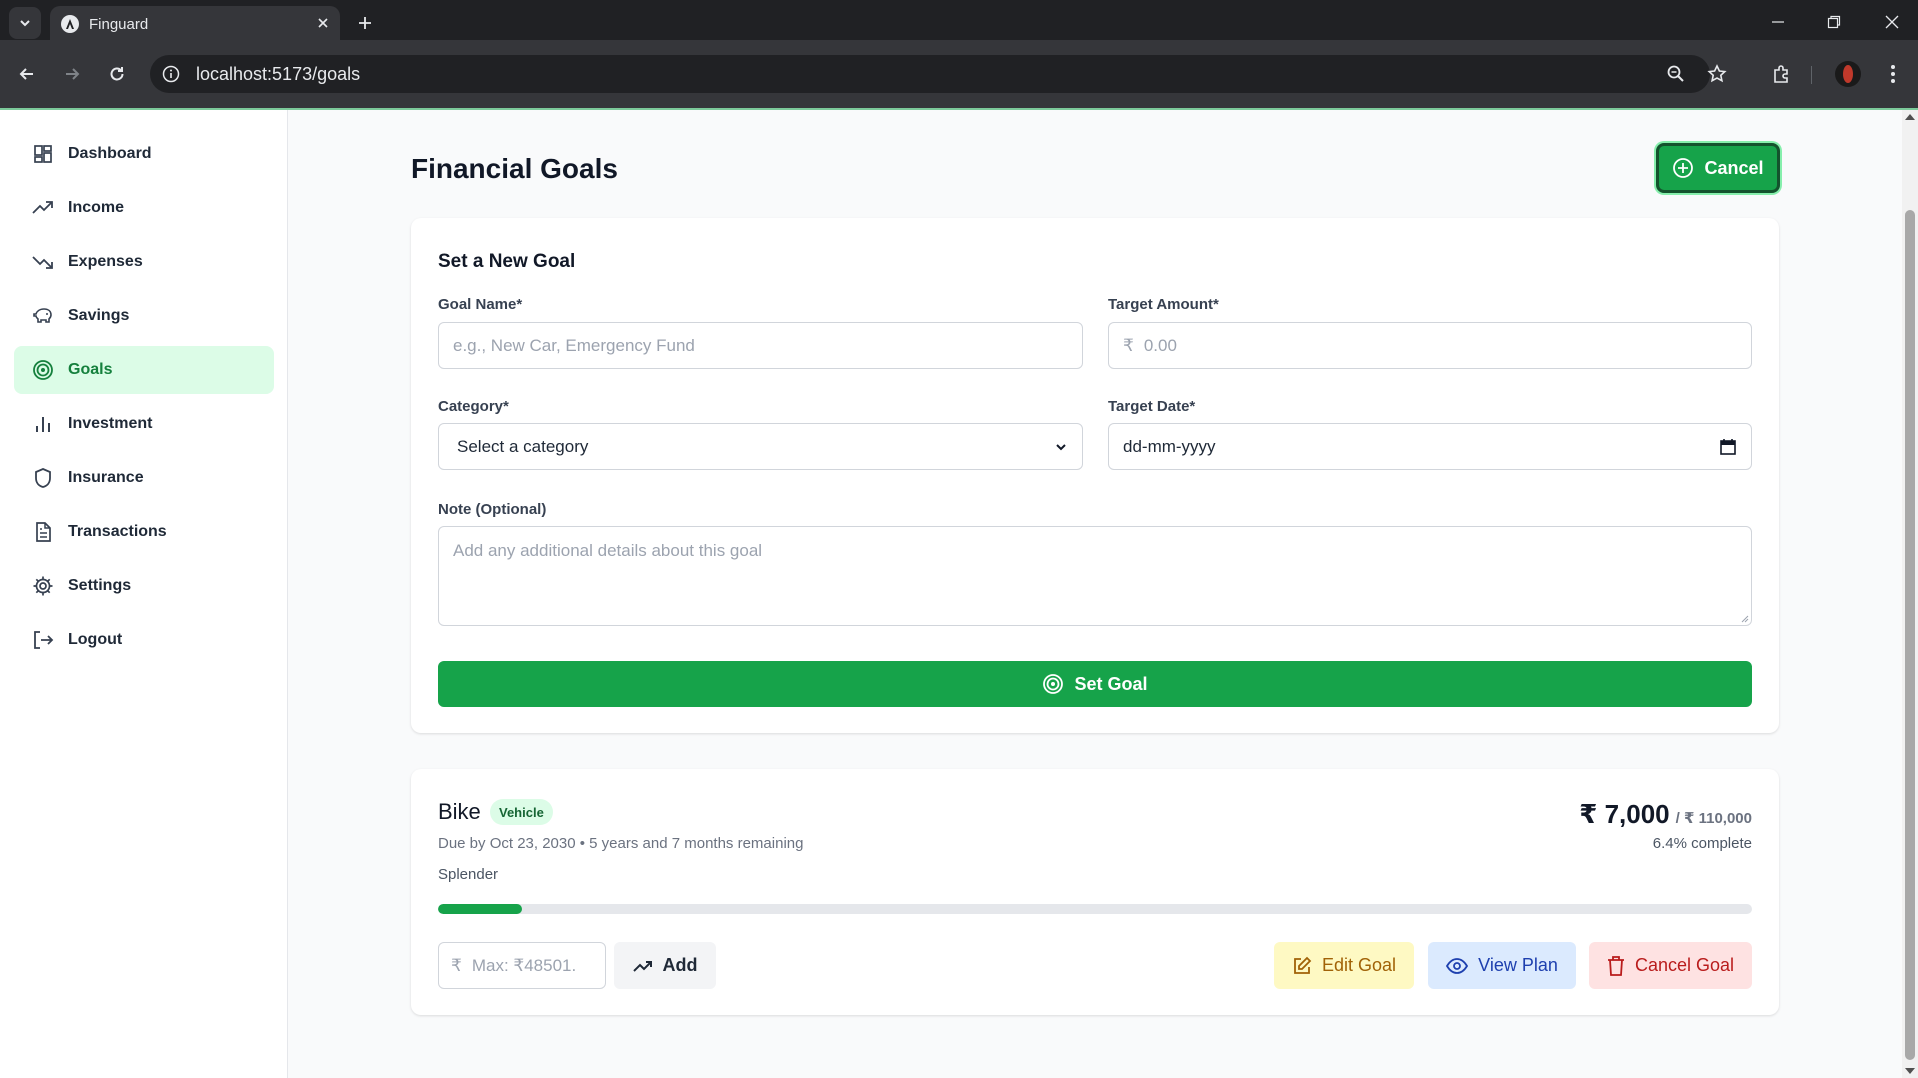  Describe the element at coordinates (278, 74) in the screenshot. I see `url-text: localhost:5173/goals` at that location.